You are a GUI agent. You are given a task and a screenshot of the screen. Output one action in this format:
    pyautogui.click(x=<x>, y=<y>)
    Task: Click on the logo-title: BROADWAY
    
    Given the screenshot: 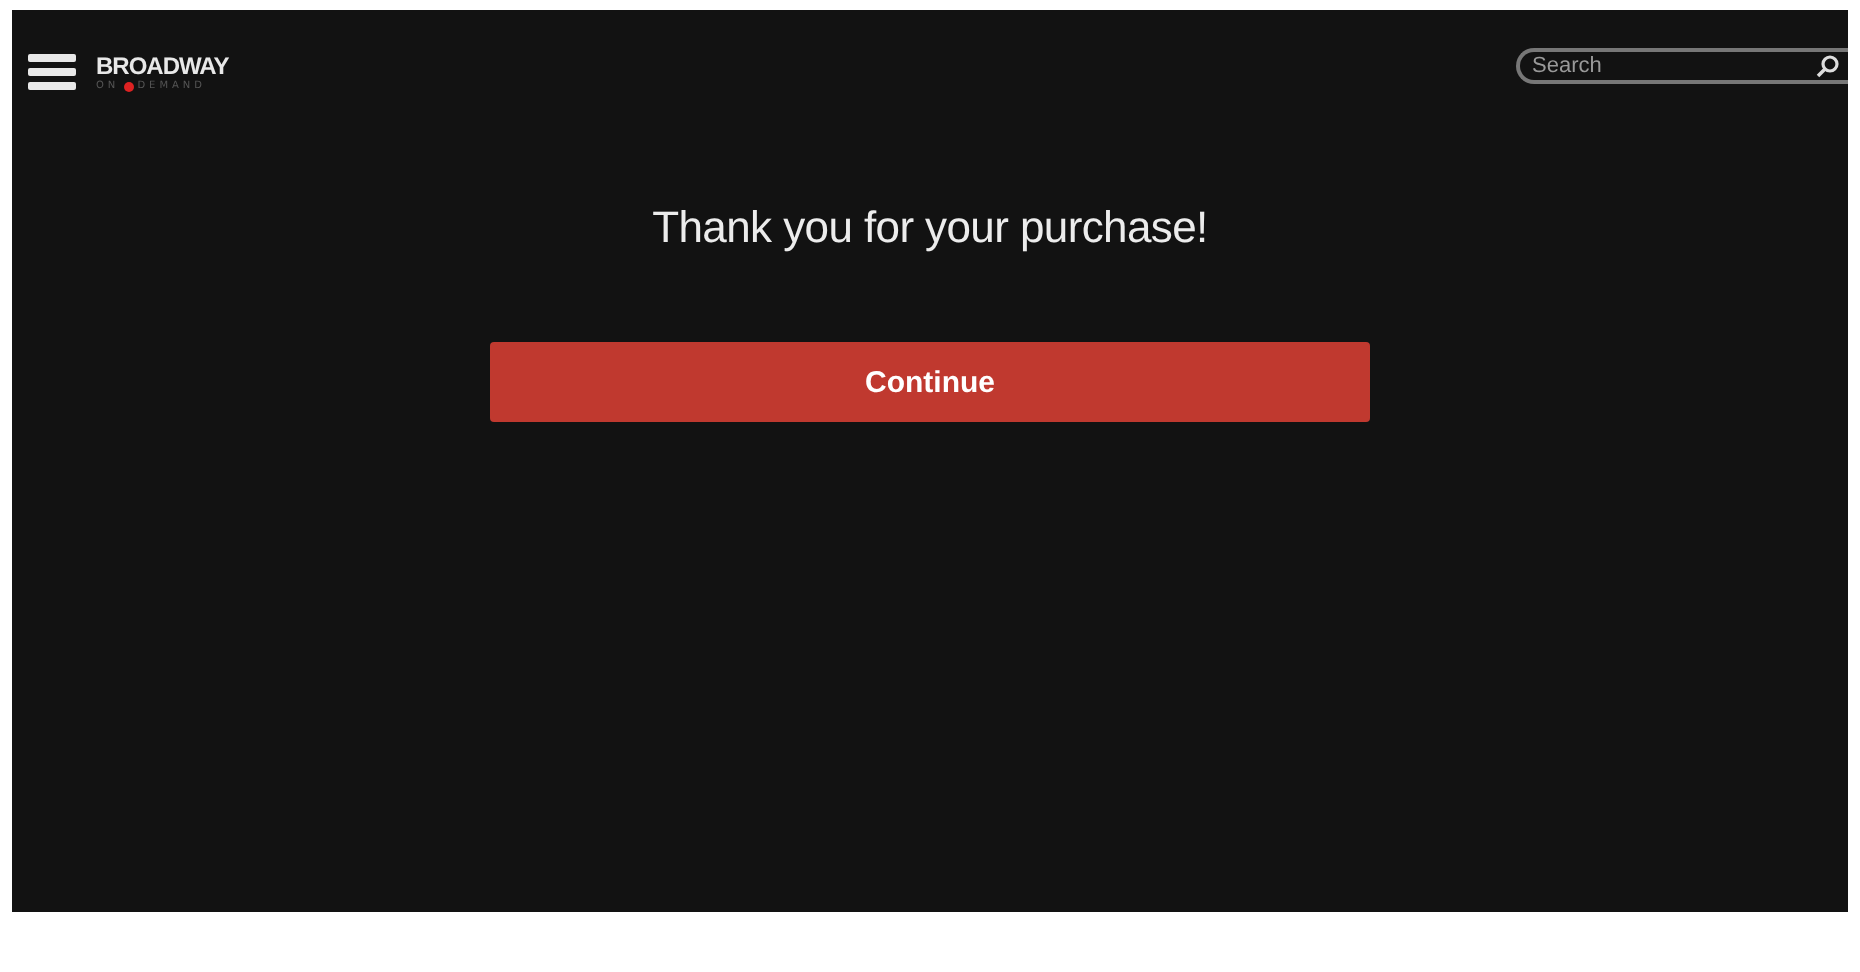 What is the action you would take?
    pyautogui.click(x=162, y=65)
    